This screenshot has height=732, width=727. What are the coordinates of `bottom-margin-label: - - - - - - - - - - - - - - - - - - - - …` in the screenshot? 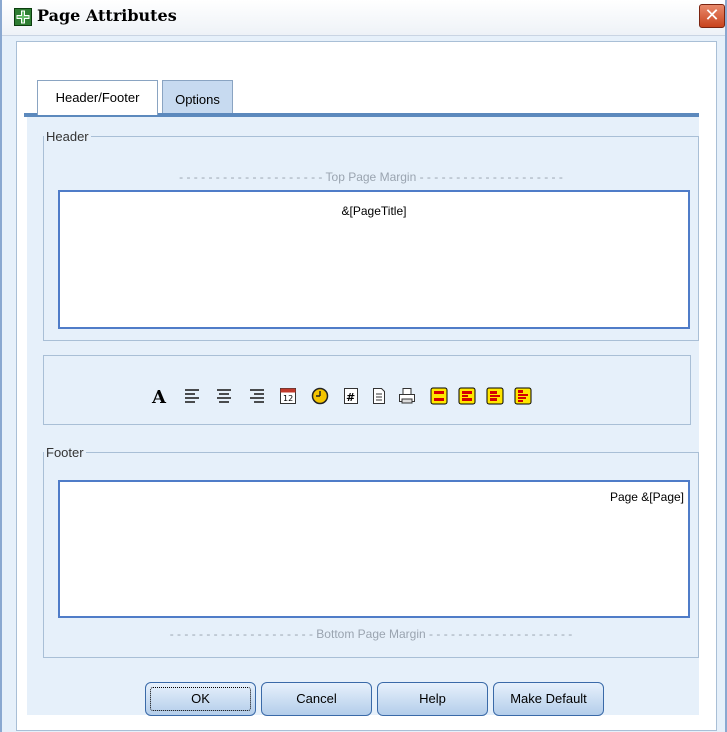 It's located at (371, 634).